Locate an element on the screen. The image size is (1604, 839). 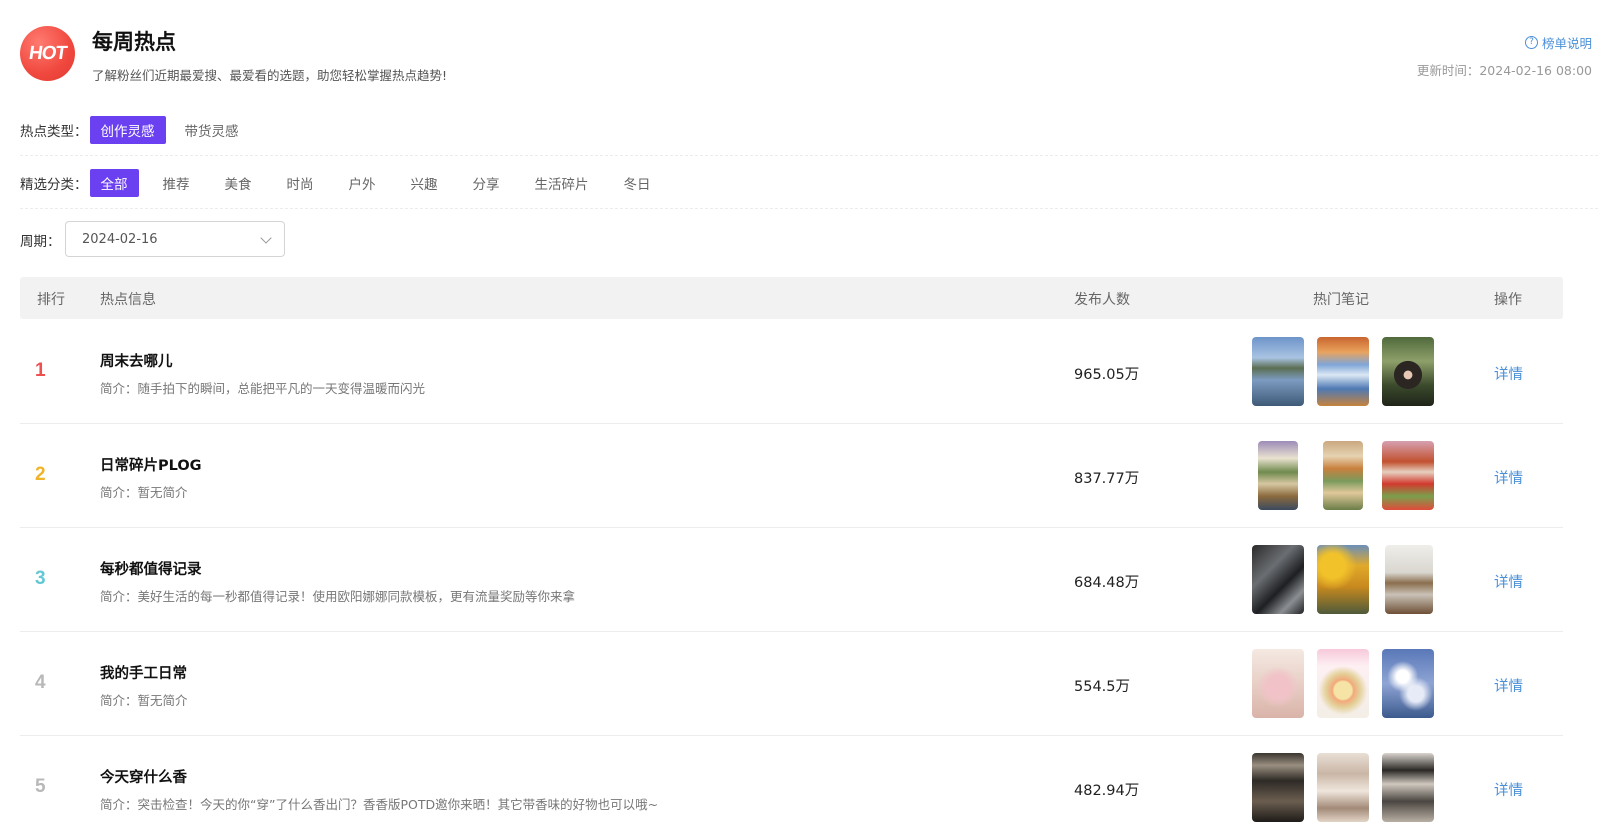
chevron-down-icon is located at coordinates (266, 238).